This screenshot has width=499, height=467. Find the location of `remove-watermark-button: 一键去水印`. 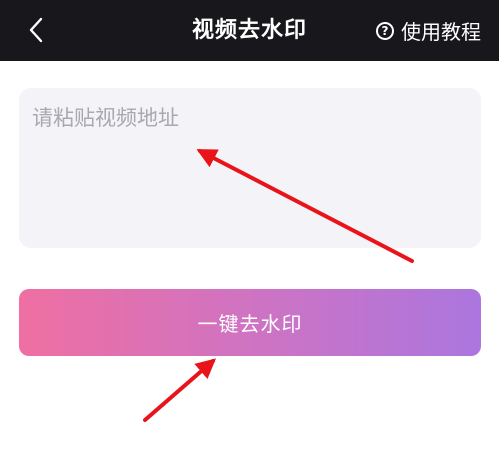

remove-watermark-button: 一键去水印 is located at coordinates (250, 322).